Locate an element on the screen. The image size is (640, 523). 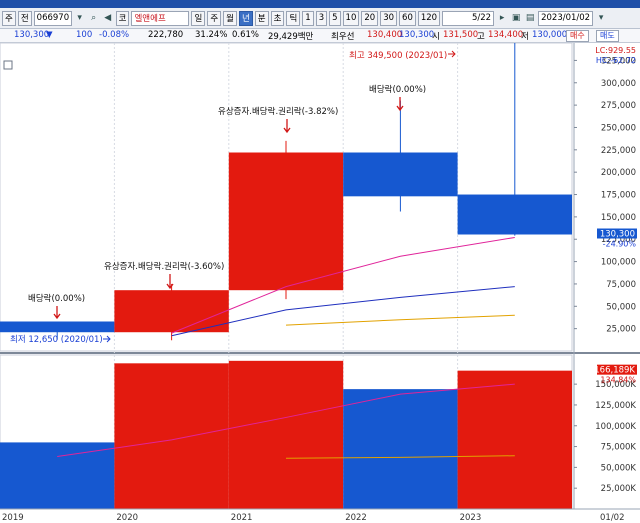
event-label: 유상증자.배당락.권리락(-3.60%) is located at coordinates (164, 266).